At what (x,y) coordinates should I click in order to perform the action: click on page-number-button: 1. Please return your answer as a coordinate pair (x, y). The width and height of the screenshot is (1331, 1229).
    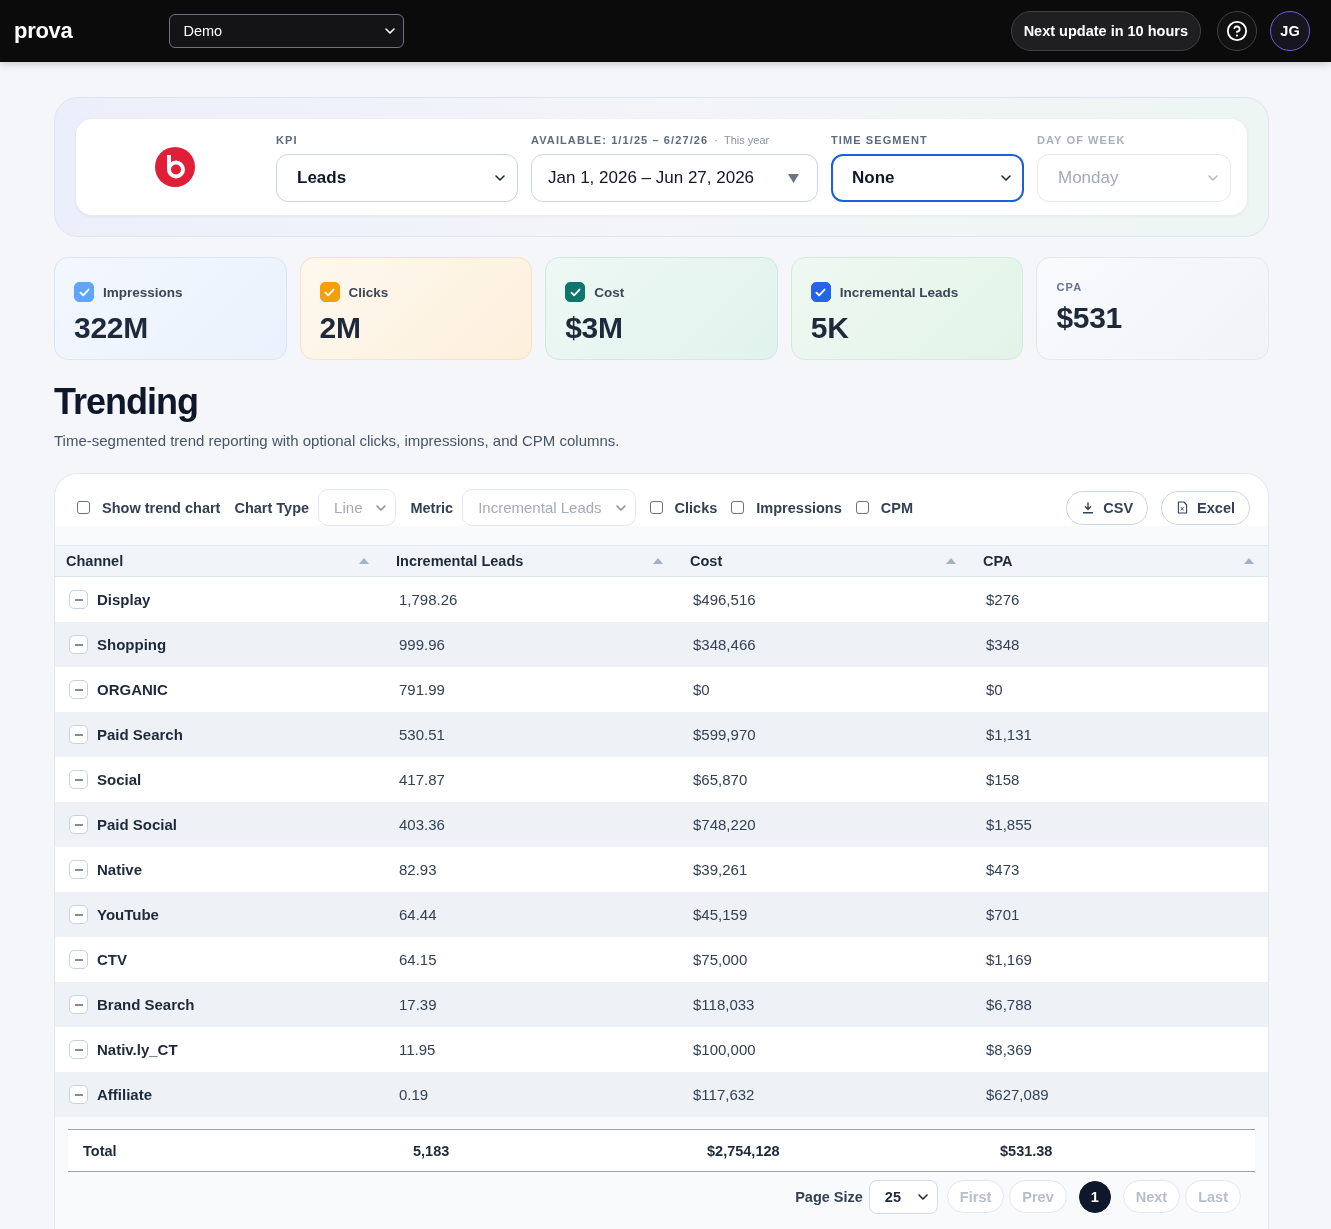
    Looking at the image, I should click on (1094, 1196).